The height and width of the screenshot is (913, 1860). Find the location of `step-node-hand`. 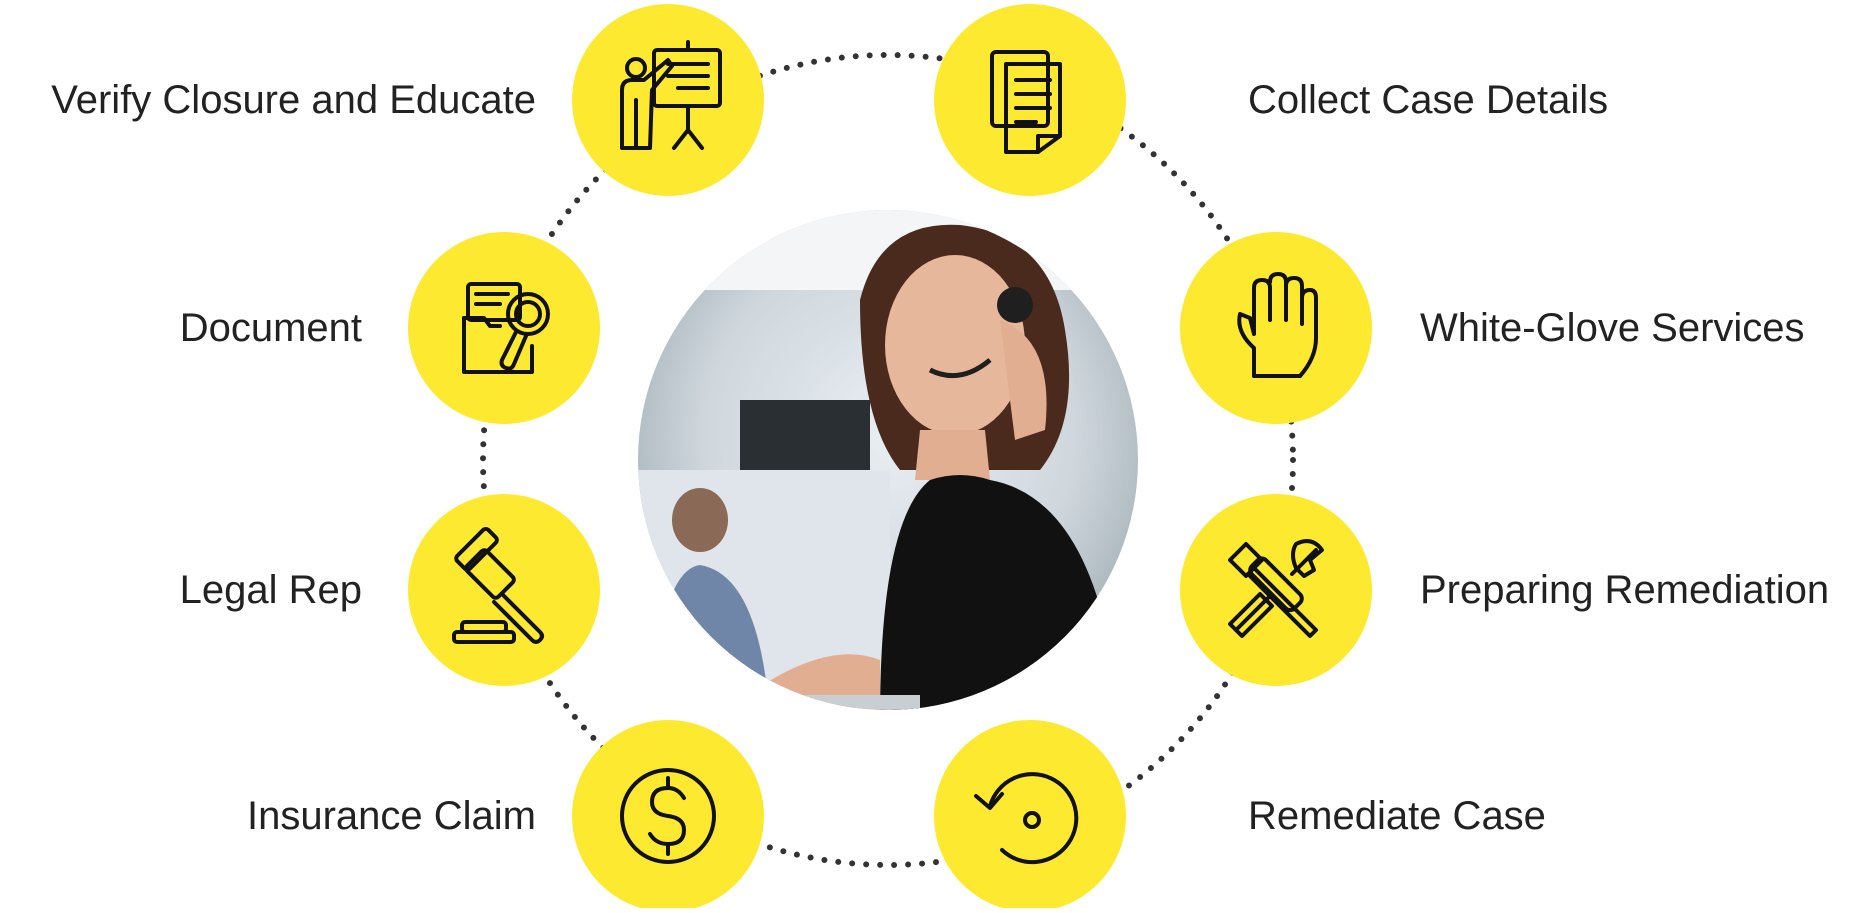

step-node-hand is located at coordinates (1276, 328).